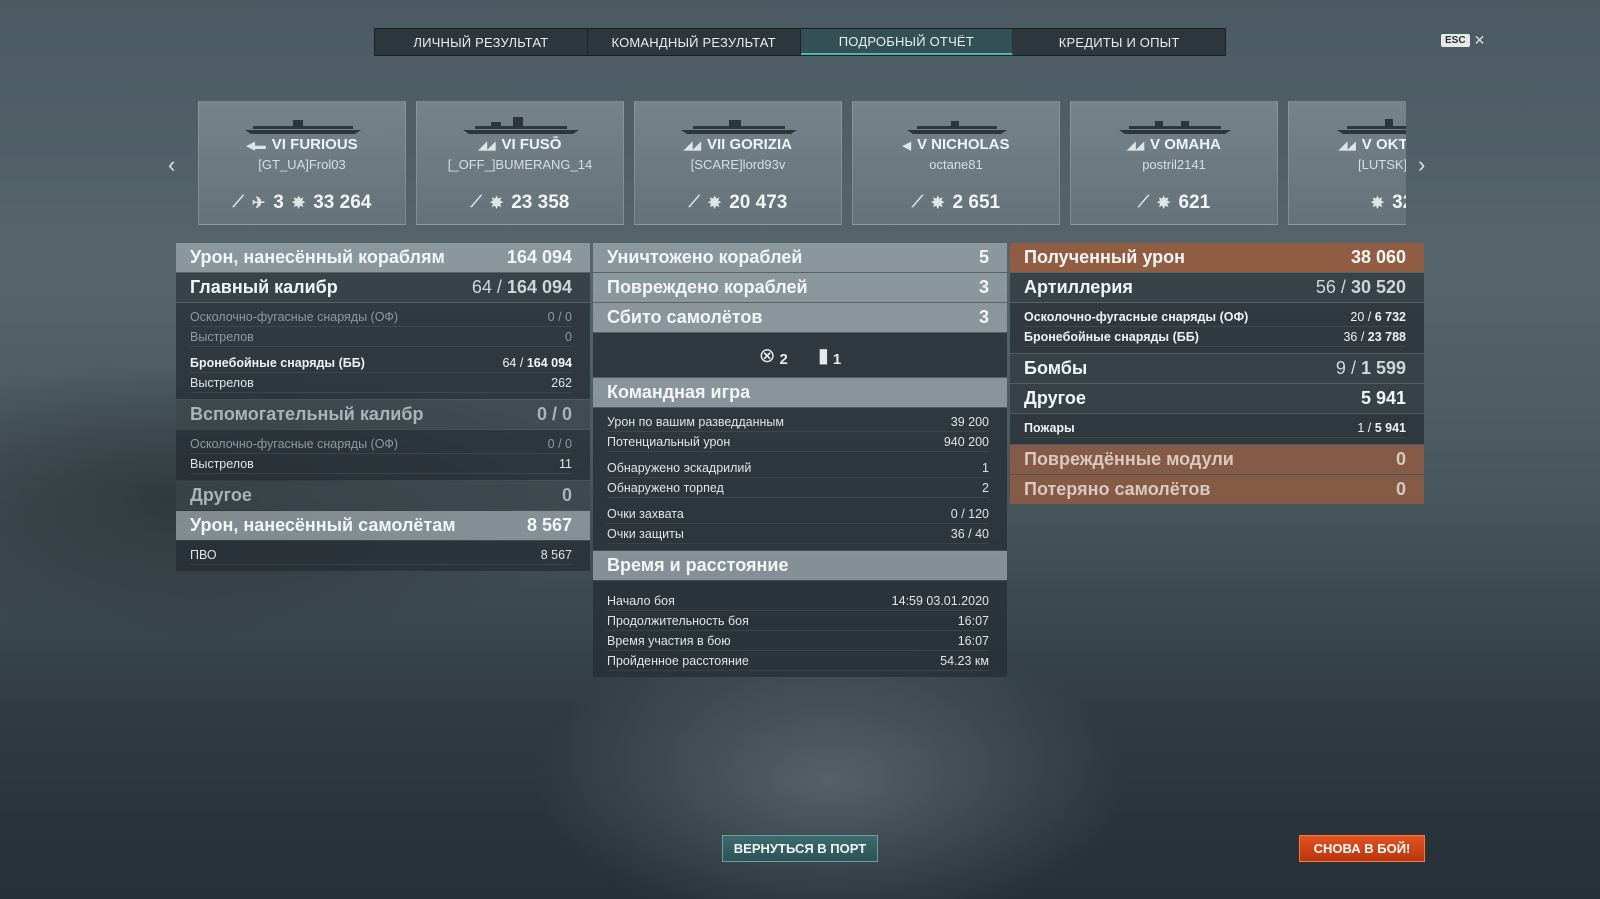 This screenshot has height=899, width=1600. I want to click on ship-name: ◢◢ V OMAHA, so click(1174, 144).